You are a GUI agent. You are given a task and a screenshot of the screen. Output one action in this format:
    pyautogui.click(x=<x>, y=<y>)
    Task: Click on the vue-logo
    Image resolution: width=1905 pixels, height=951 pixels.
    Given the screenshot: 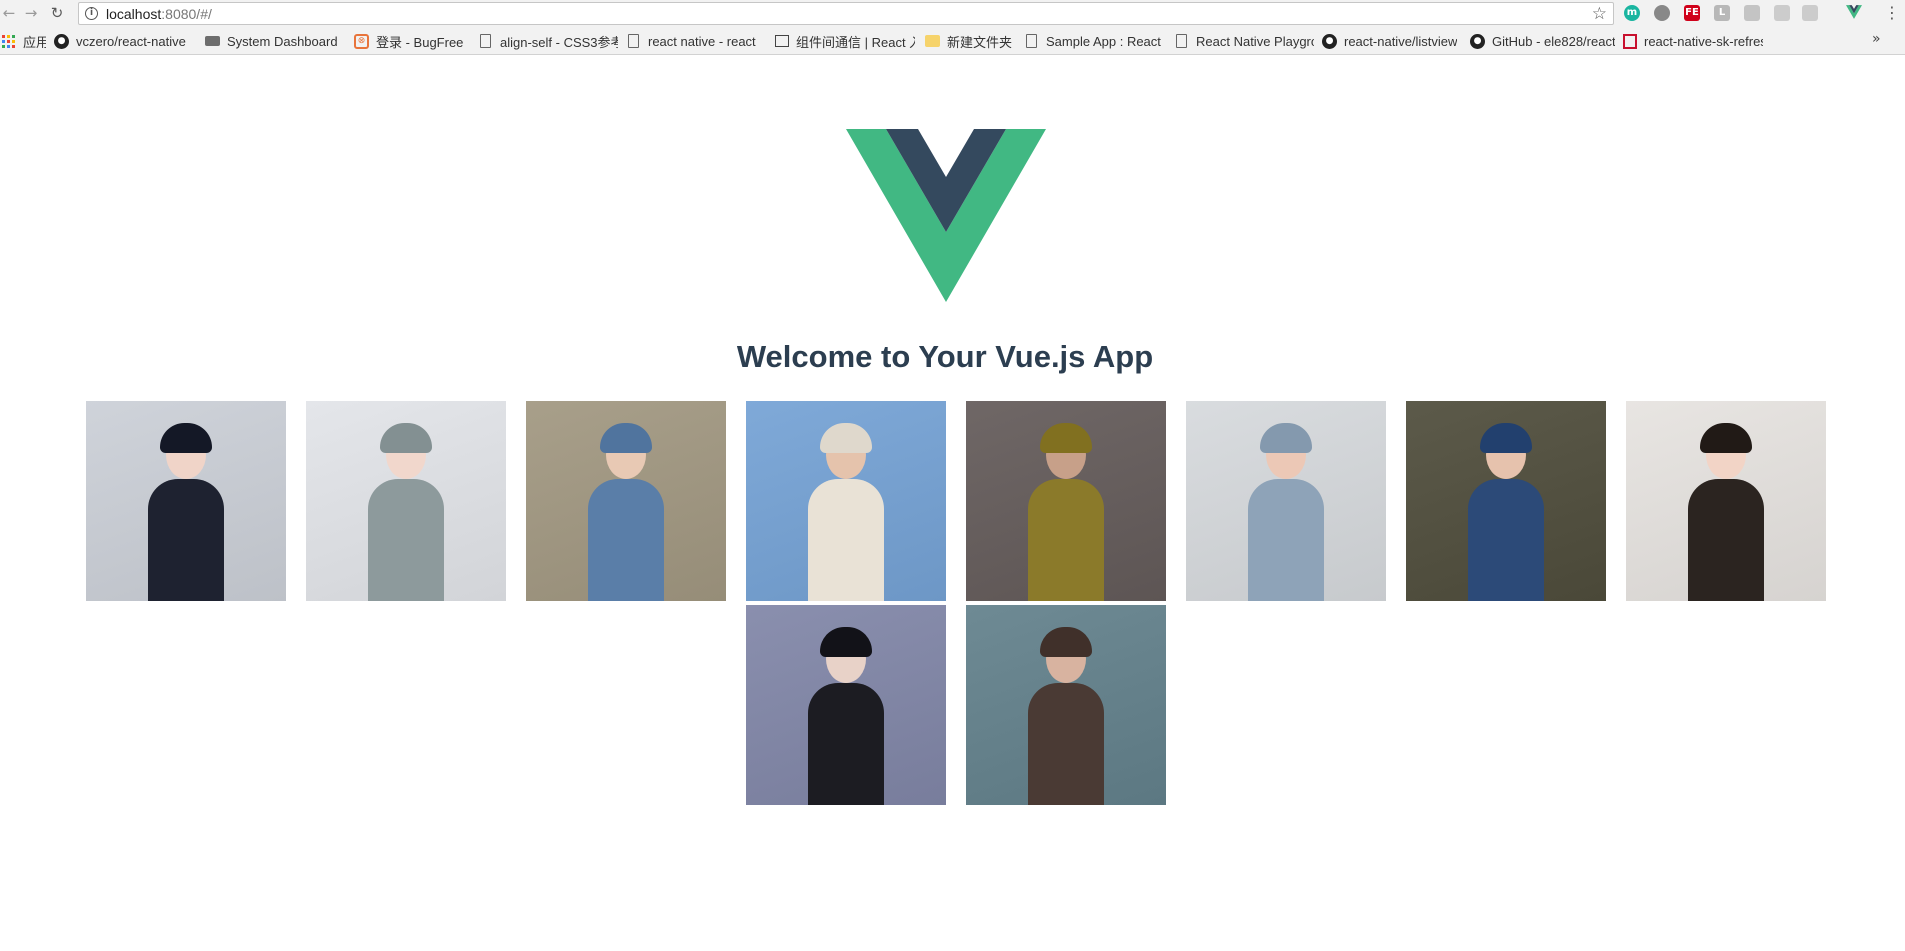 What is the action you would take?
    pyautogui.click(x=946, y=215)
    